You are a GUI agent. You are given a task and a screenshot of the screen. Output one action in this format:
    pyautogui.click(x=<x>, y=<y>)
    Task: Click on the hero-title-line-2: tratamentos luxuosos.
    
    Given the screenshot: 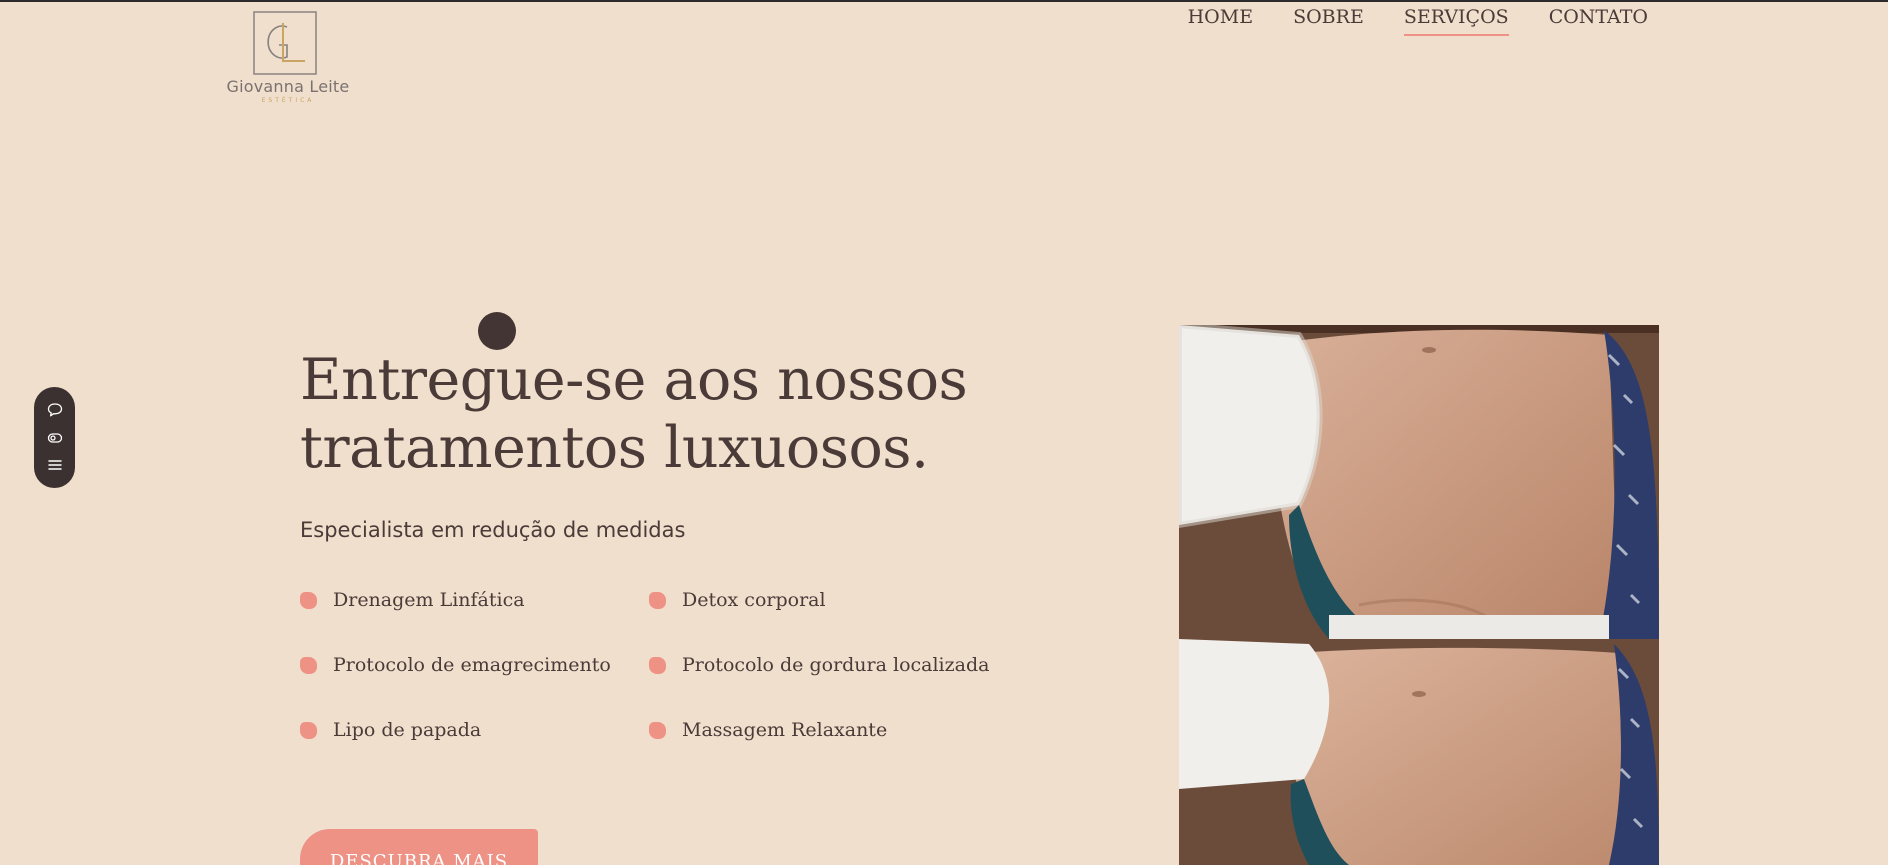 What is the action you would take?
    pyautogui.click(x=614, y=448)
    